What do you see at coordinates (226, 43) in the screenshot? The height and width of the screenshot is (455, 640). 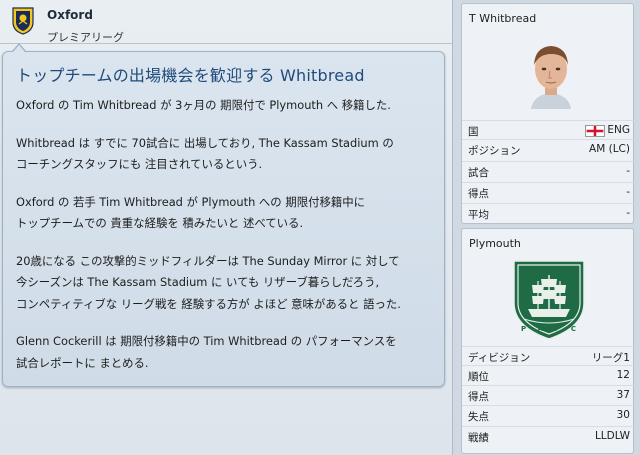 I see `header-divider` at bounding box center [226, 43].